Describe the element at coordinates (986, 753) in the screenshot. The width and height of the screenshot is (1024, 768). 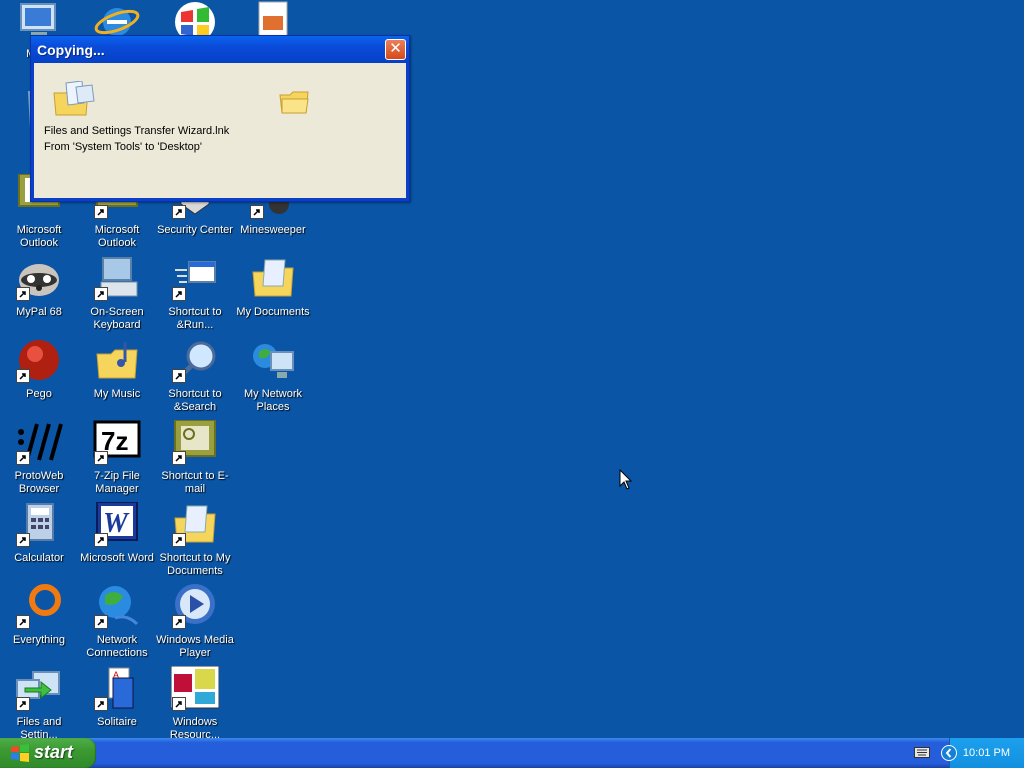
I see `clock: 10:01 PM` at that location.